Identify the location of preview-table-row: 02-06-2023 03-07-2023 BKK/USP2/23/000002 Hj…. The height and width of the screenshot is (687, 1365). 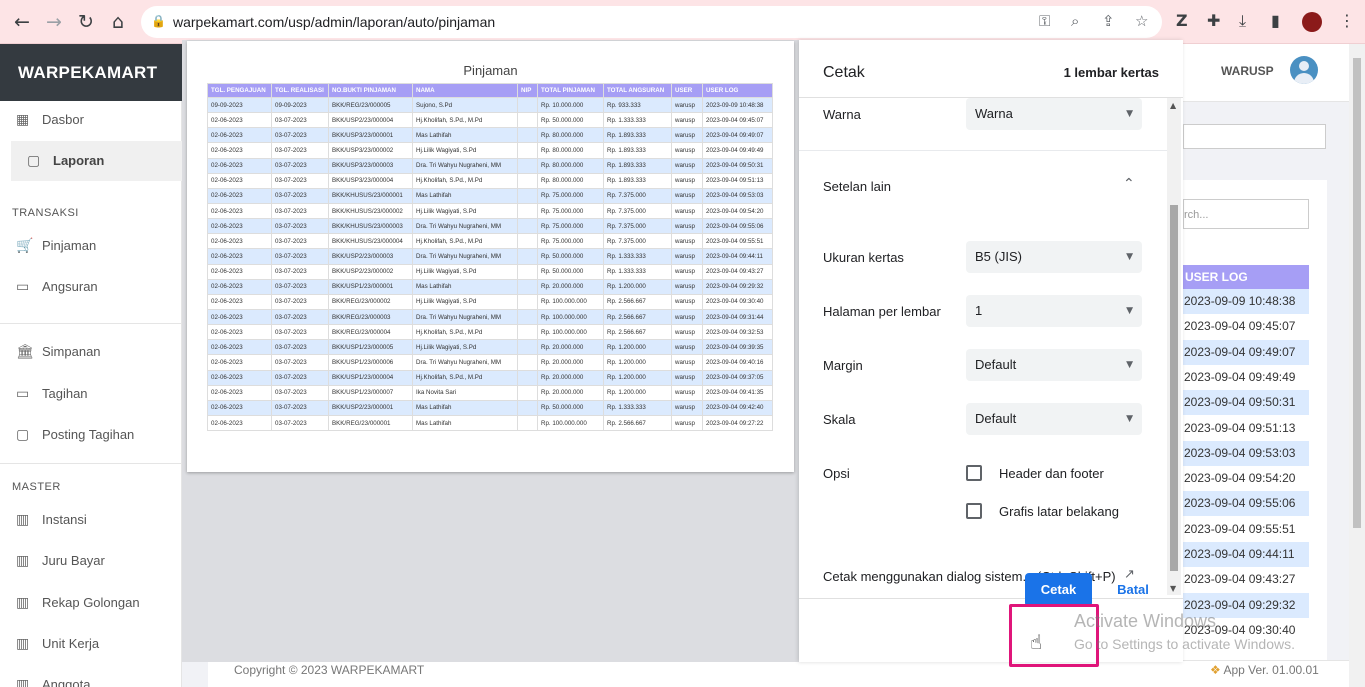
(490, 271).